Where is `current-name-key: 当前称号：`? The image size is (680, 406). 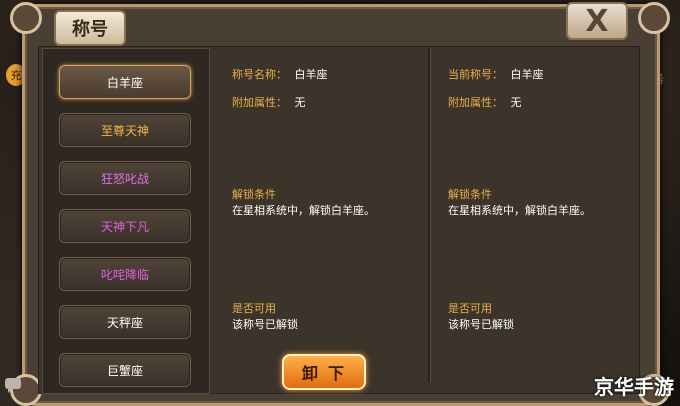
current-name-key: 当前称号： is located at coordinates (475, 74).